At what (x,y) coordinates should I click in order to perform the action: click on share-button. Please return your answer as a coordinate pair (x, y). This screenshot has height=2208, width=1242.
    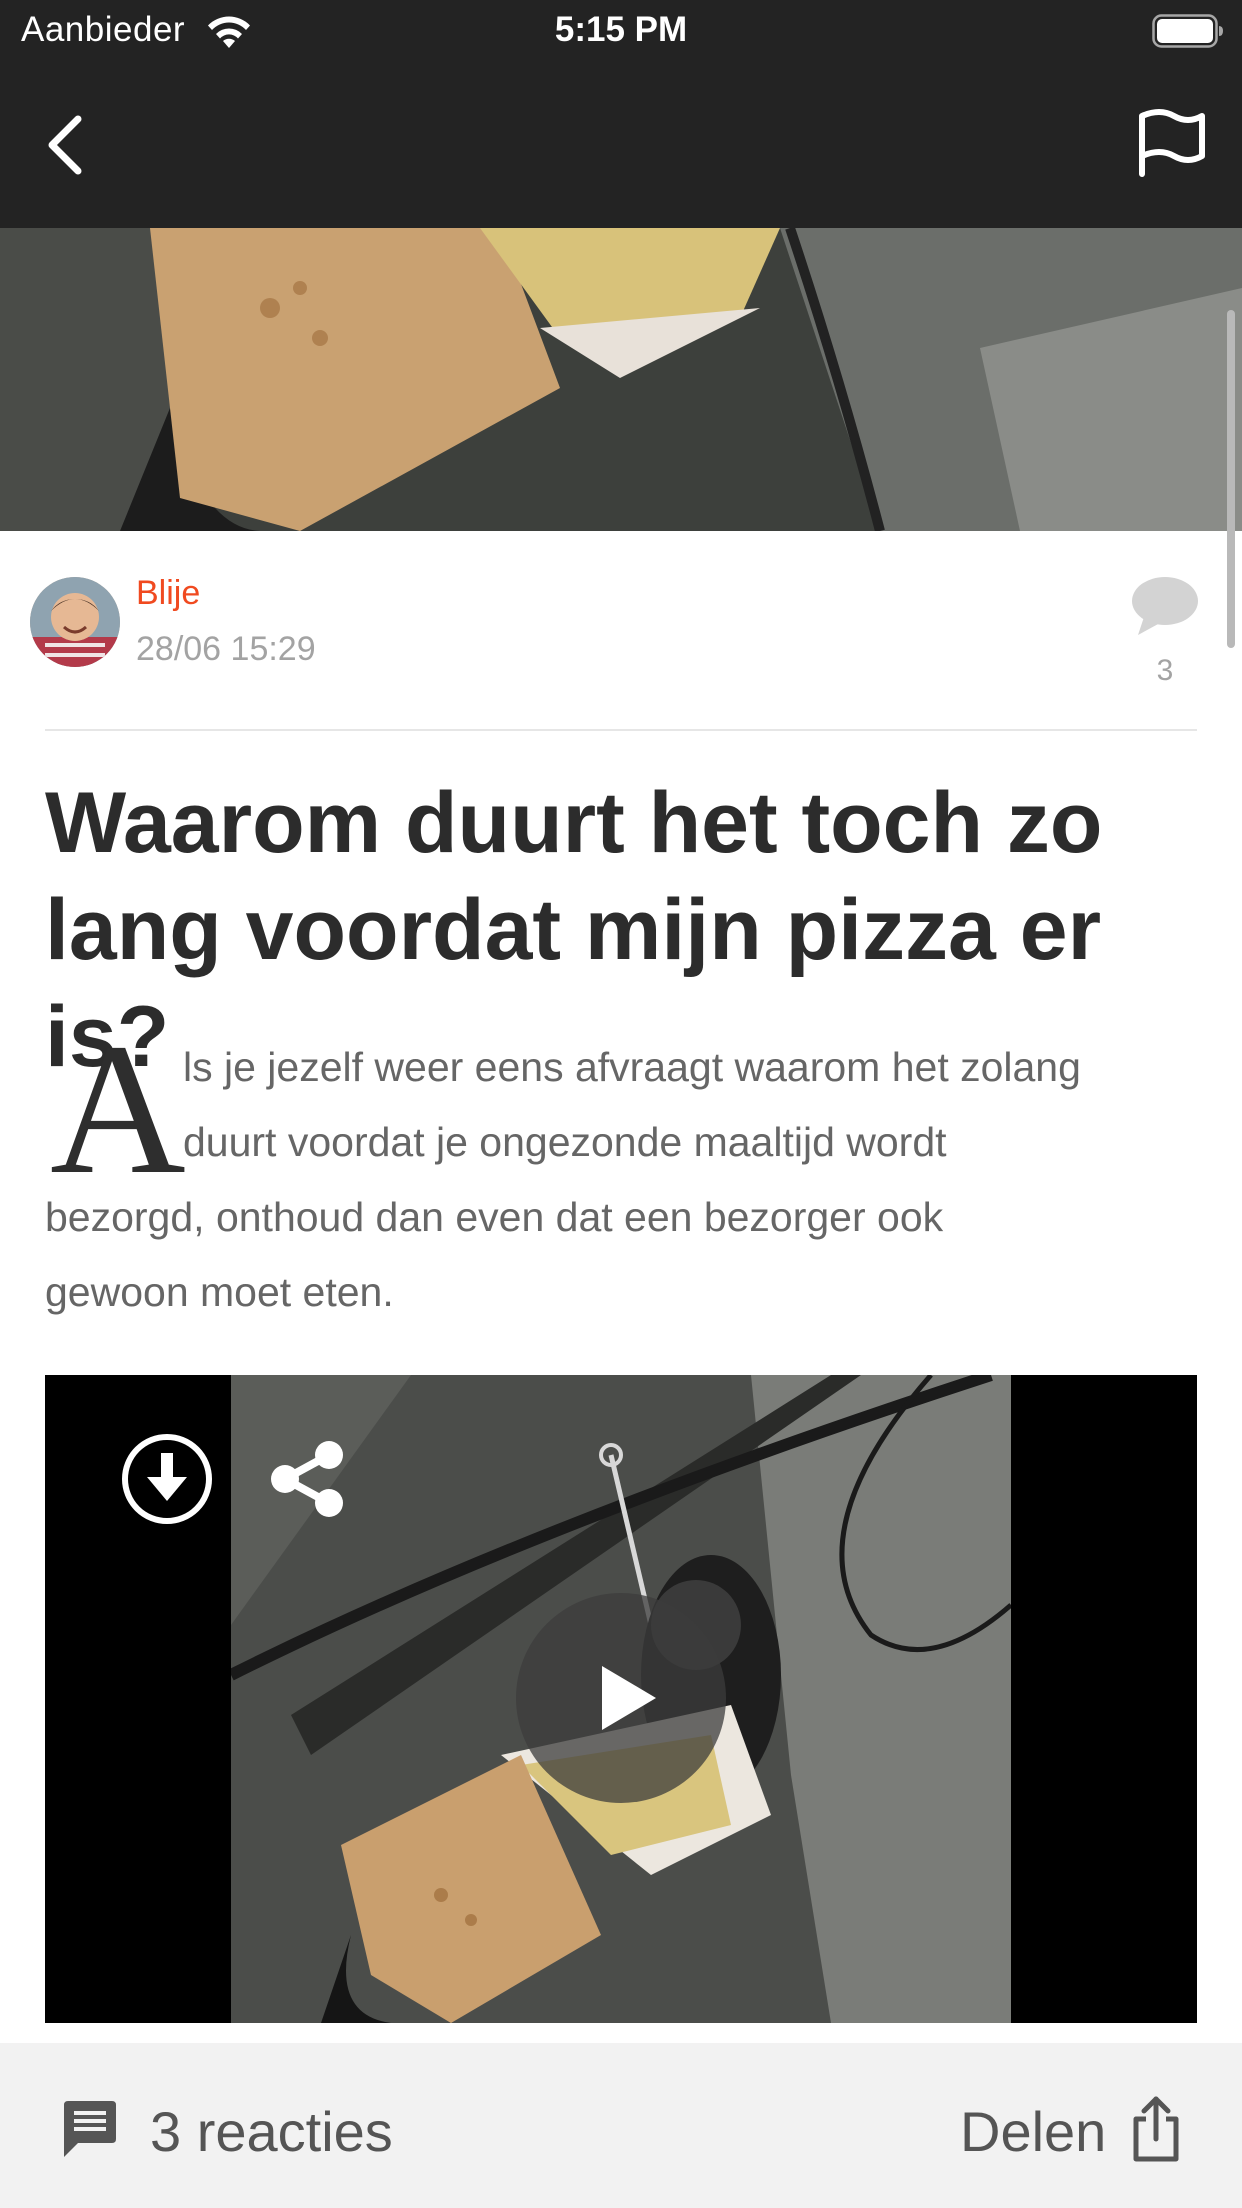
    Looking at the image, I should click on (307, 1479).